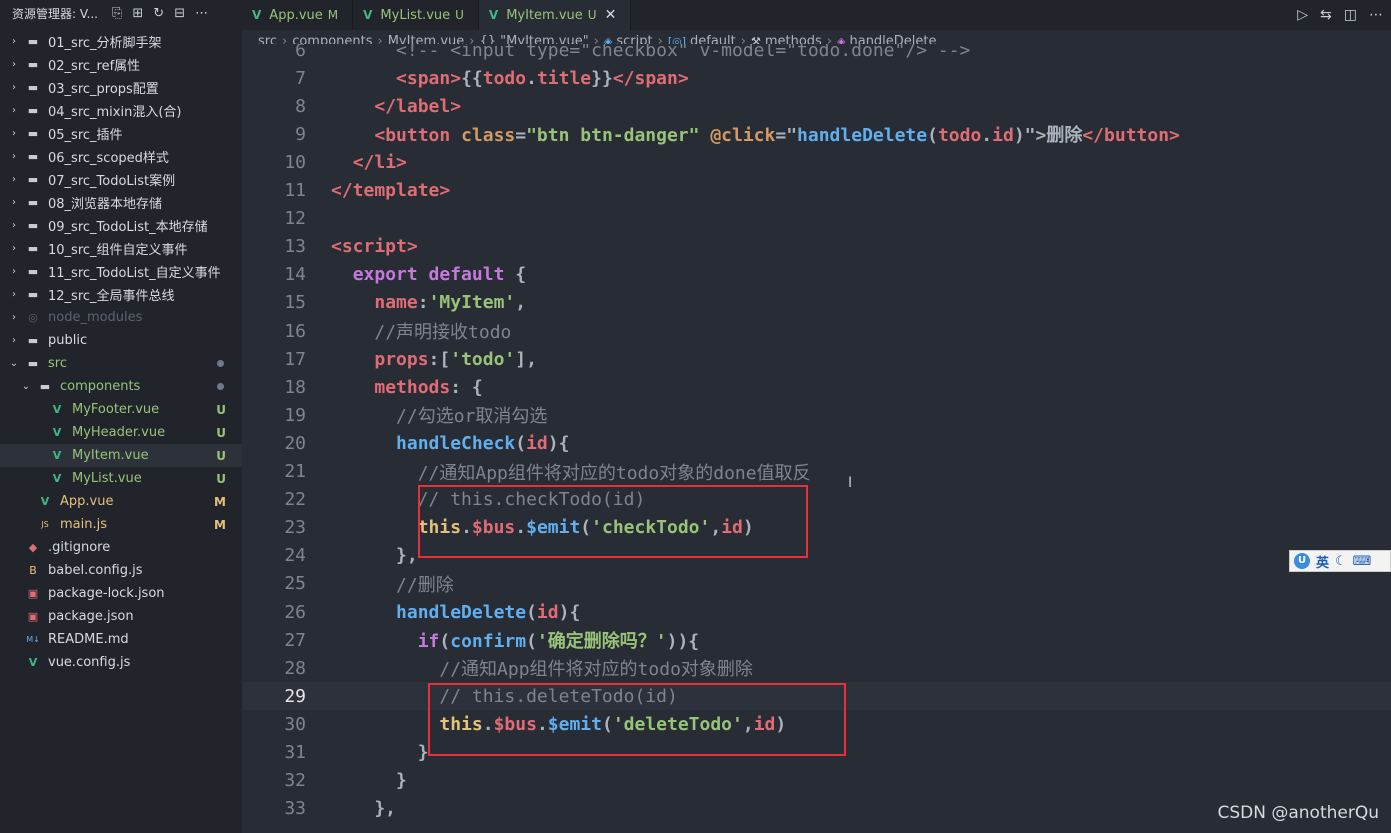 This screenshot has width=1391, height=833. What do you see at coordinates (504, 78) in the screenshot?
I see `token-prop: todo` at bounding box center [504, 78].